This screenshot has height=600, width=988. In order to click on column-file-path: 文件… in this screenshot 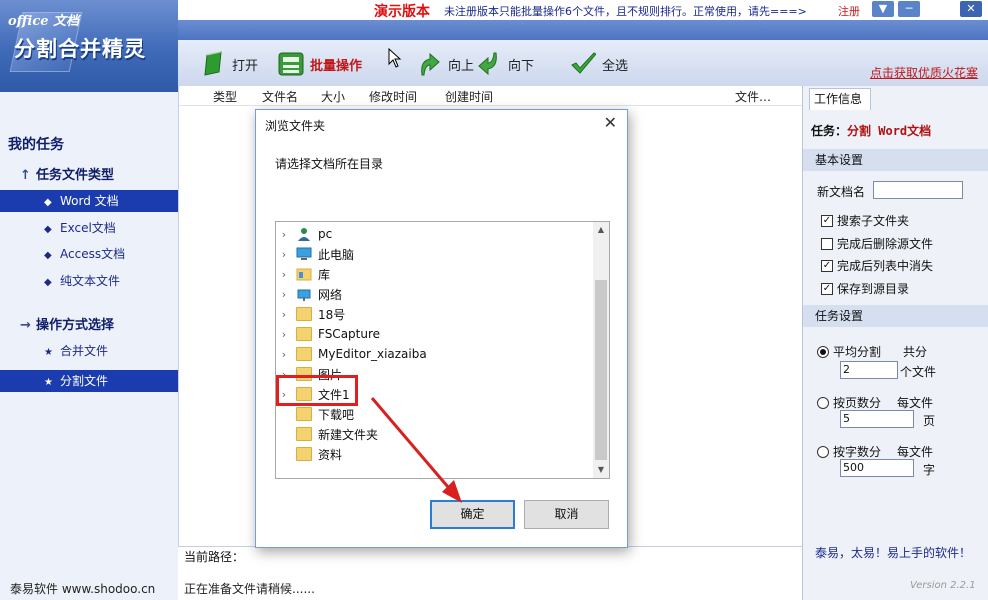, I will do `click(753, 96)`.